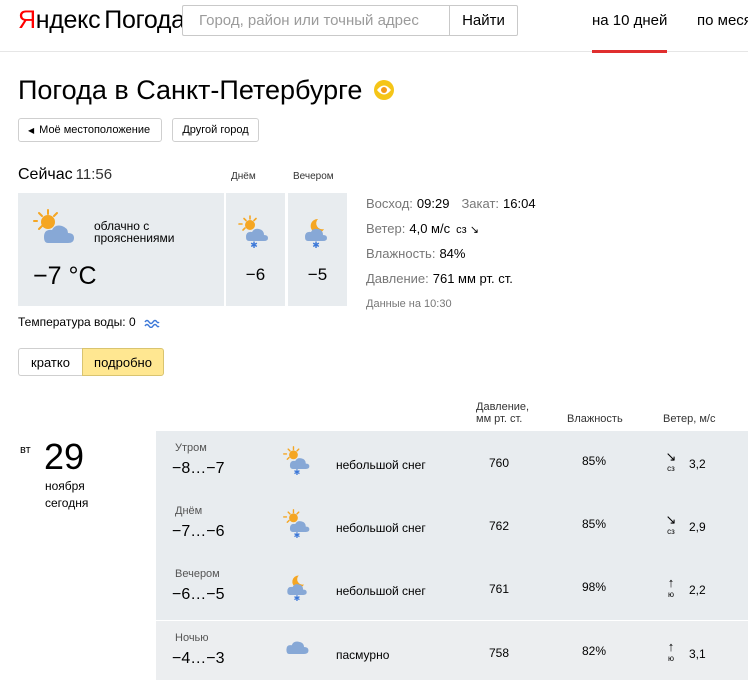  Describe the element at coordinates (215, 130) in the screenshot. I see `other-city-button: Другой город` at that location.